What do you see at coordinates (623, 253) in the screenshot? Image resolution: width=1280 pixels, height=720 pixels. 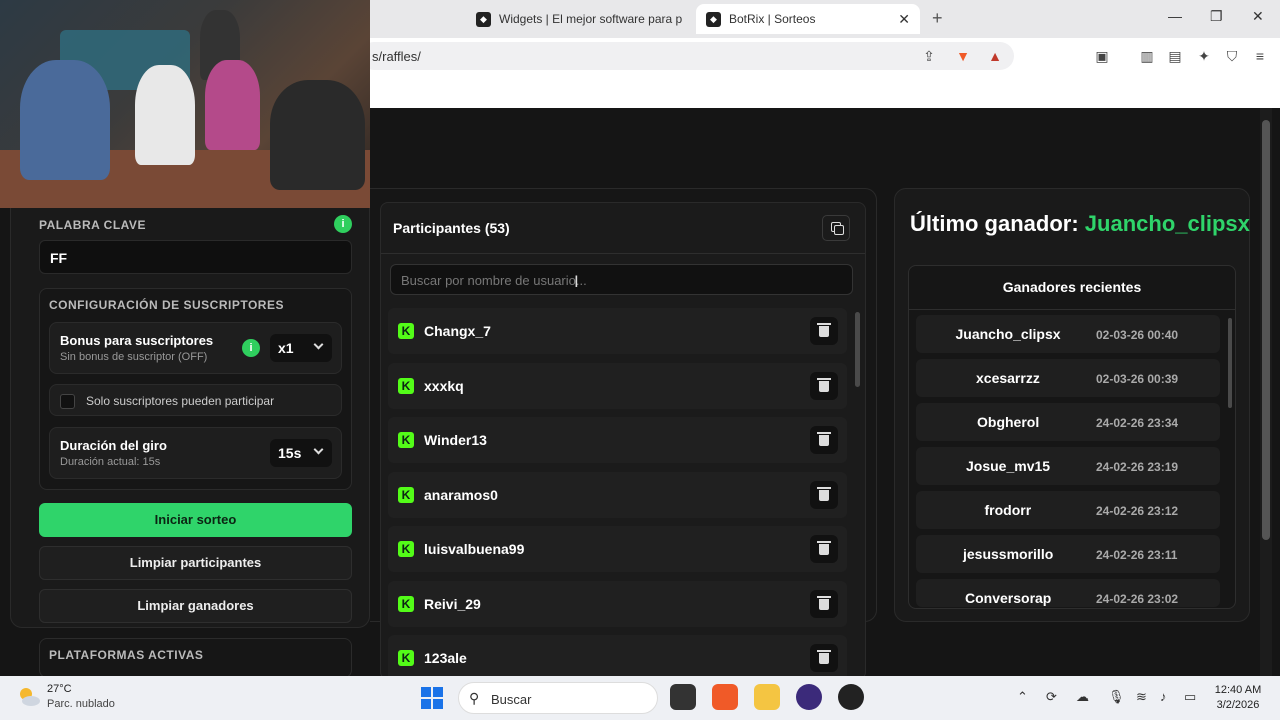 I see `participants-divider` at bounding box center [623, 253].